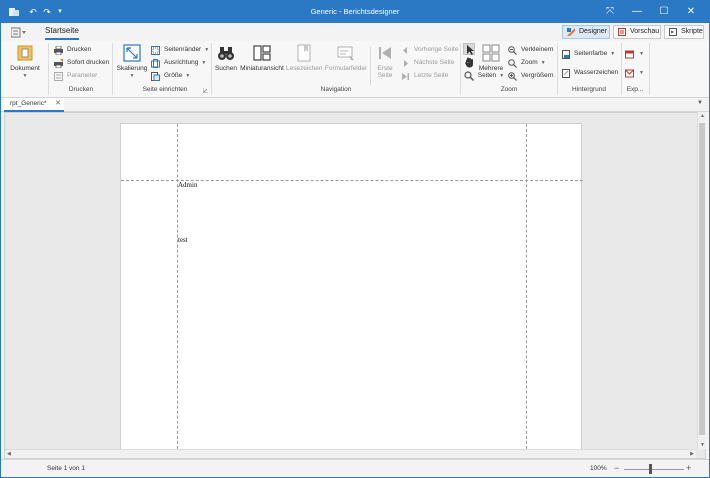 The image size is (710, 478). I want to click on first-page-button: Erste Seite, so click(385, 61).